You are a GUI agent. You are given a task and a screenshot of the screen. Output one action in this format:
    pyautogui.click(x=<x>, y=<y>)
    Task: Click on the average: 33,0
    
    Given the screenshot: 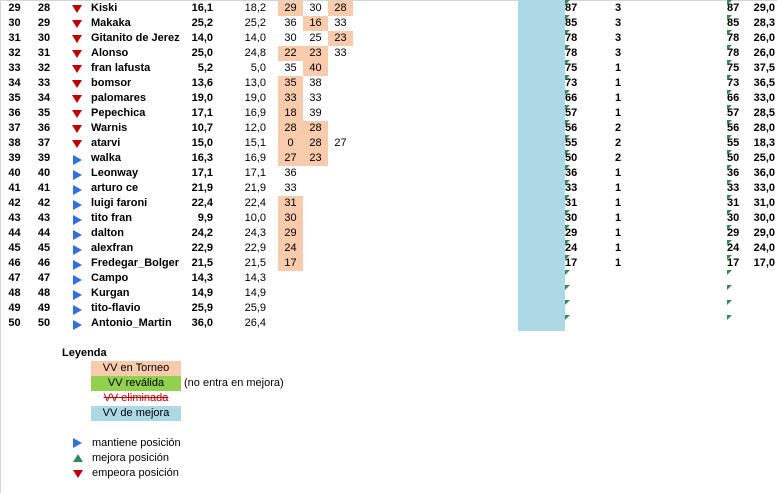 What is the action you would take?
    pyautogui.click(x=764, y=98)
    